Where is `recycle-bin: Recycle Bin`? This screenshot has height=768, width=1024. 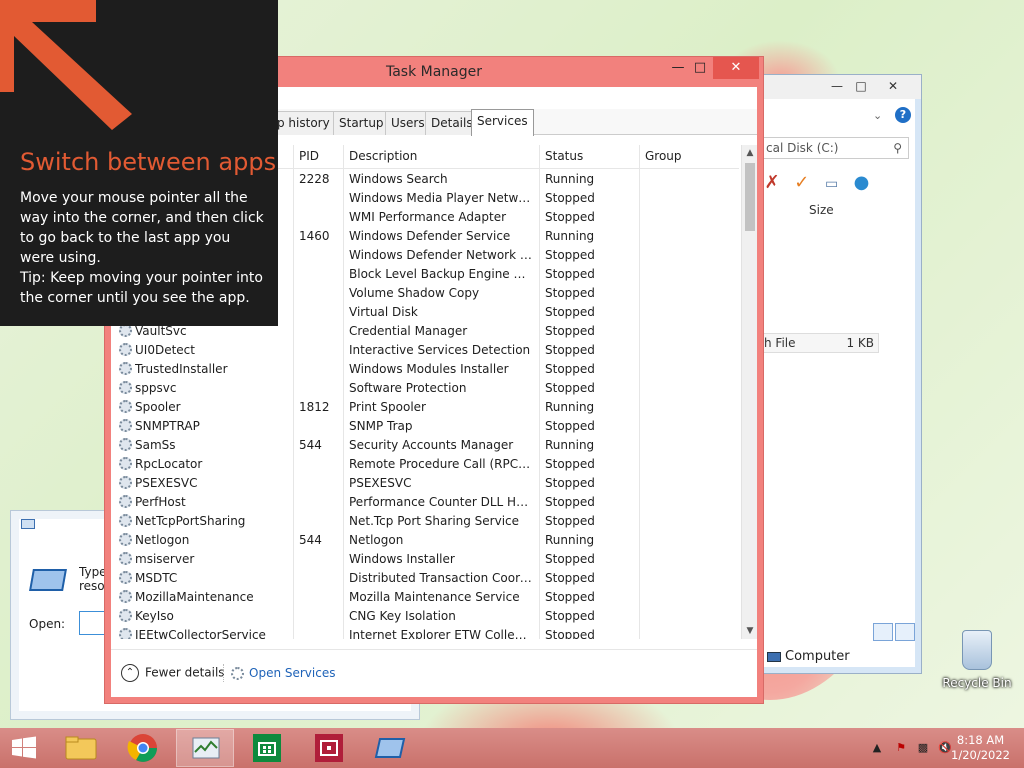 recycle-bin: Recycle Bin is located at coordinates (977, 660).